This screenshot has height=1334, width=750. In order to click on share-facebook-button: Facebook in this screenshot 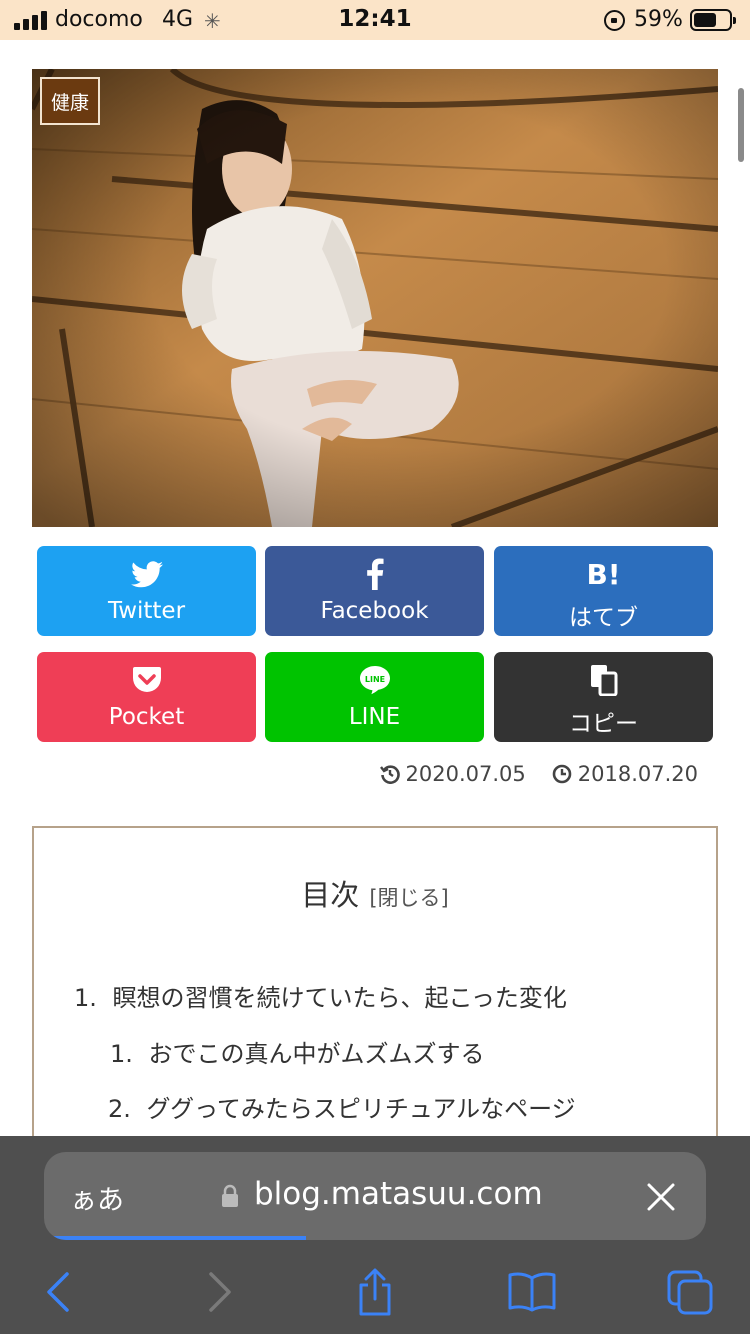, I will do `click(374, 591)`.